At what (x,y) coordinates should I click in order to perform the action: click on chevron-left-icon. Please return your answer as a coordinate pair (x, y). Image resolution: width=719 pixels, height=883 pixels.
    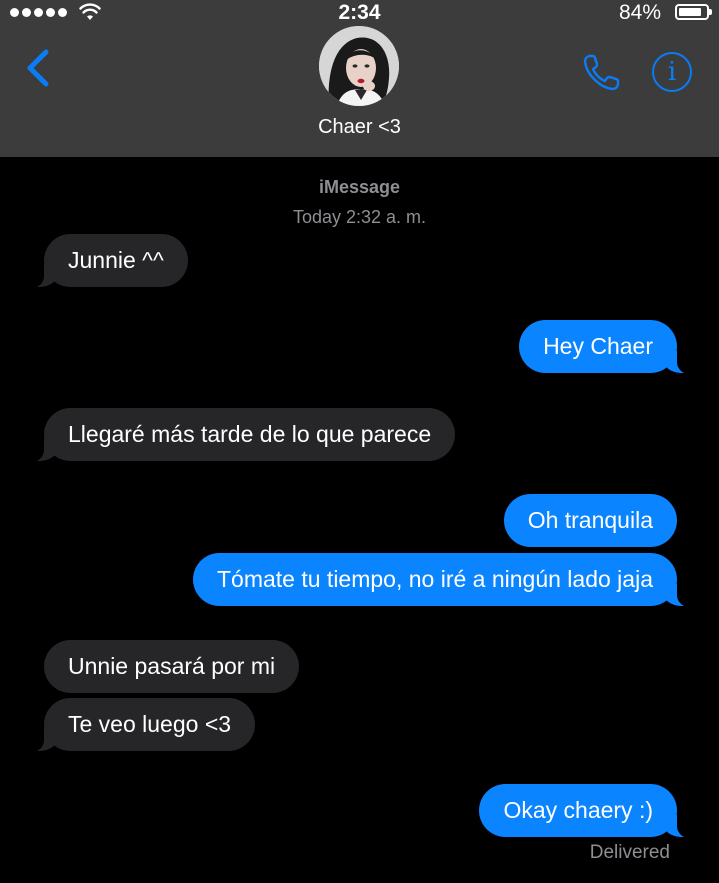
    Looking at the image, I should click on (38, 68).